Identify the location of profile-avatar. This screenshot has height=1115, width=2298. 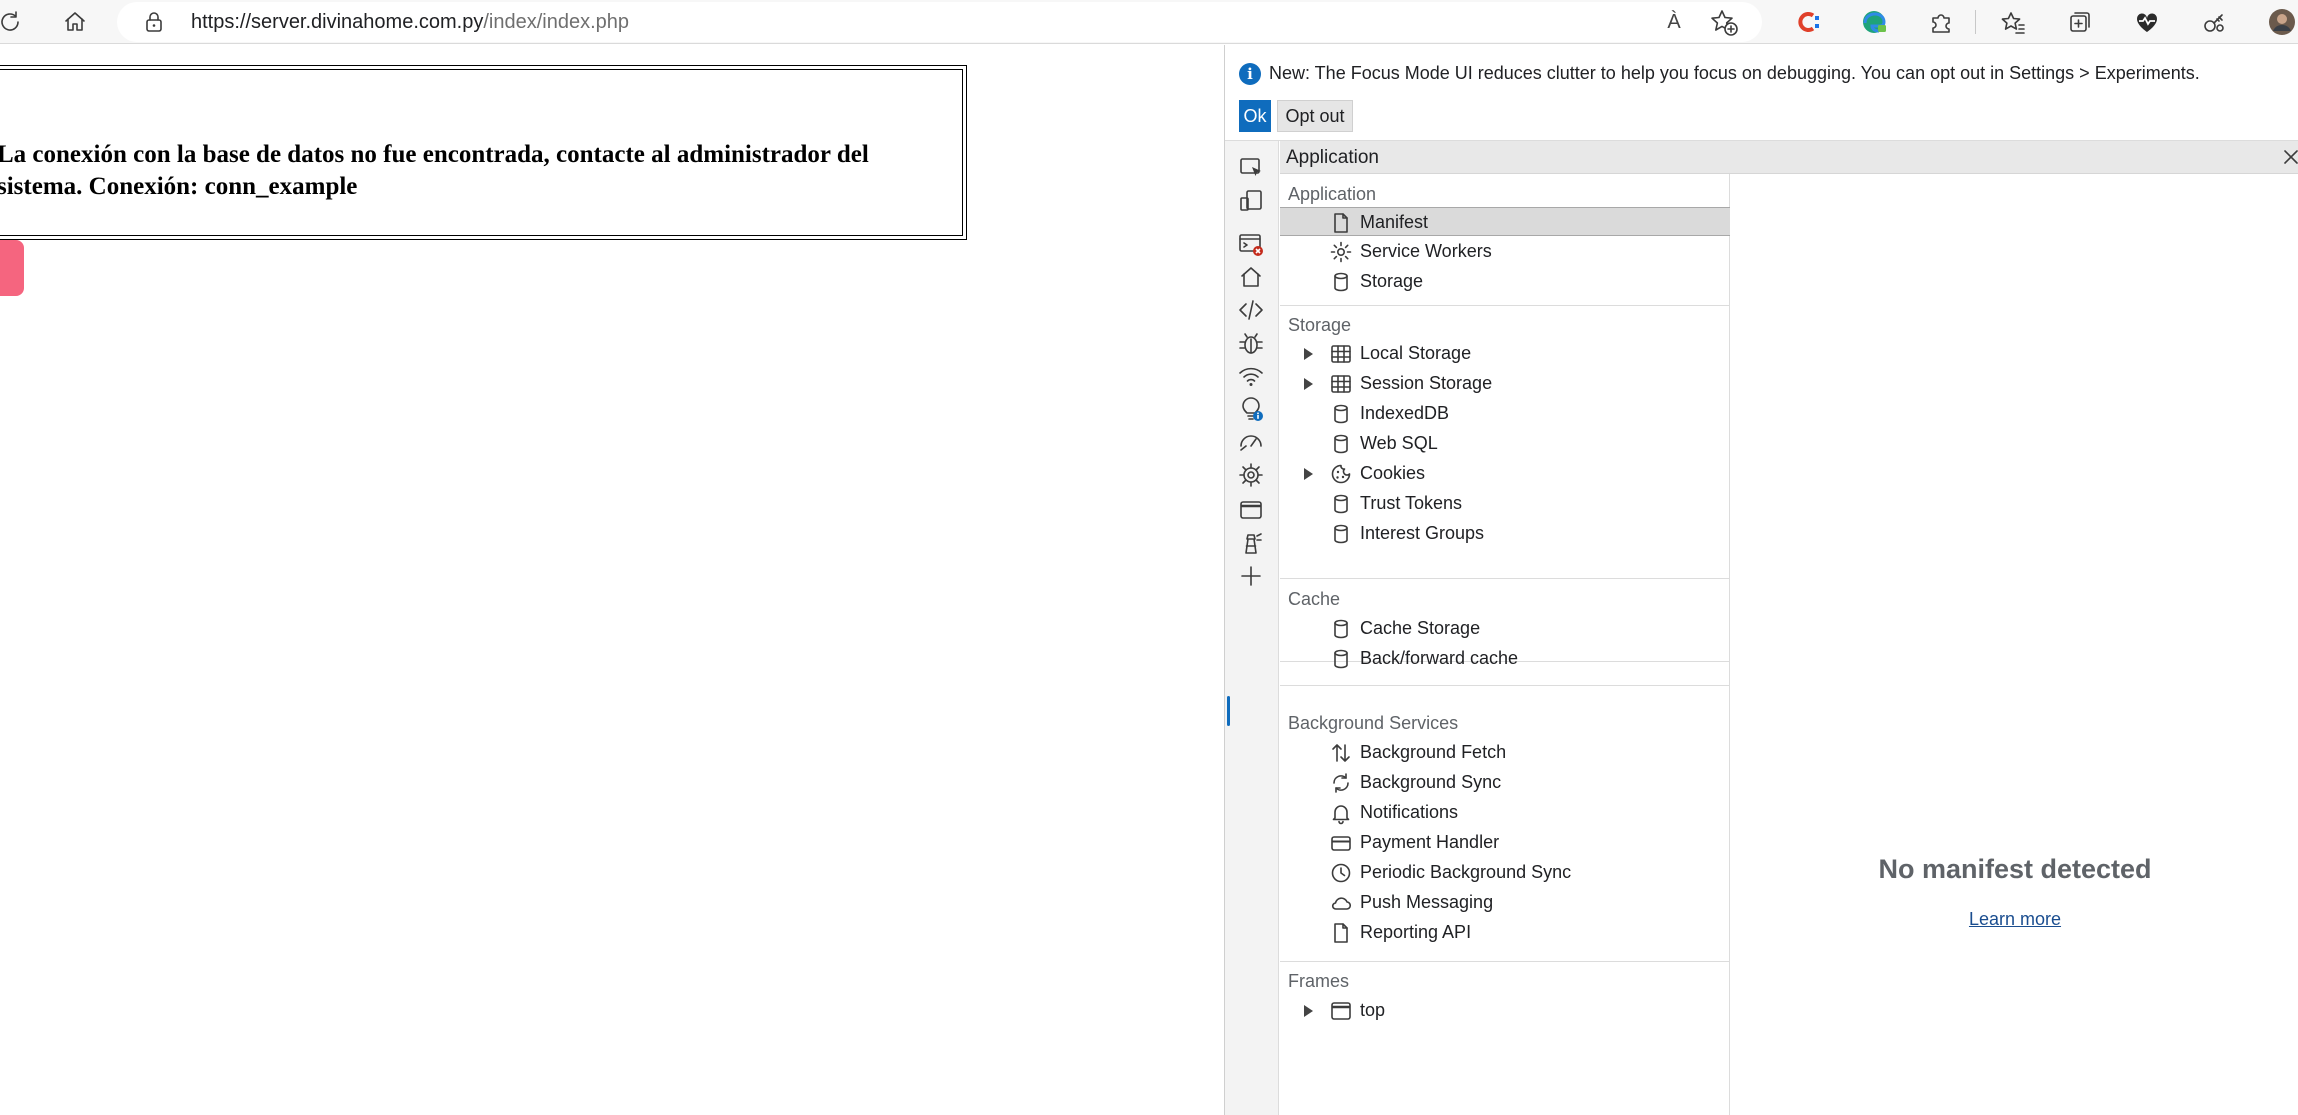
(2280, 22).